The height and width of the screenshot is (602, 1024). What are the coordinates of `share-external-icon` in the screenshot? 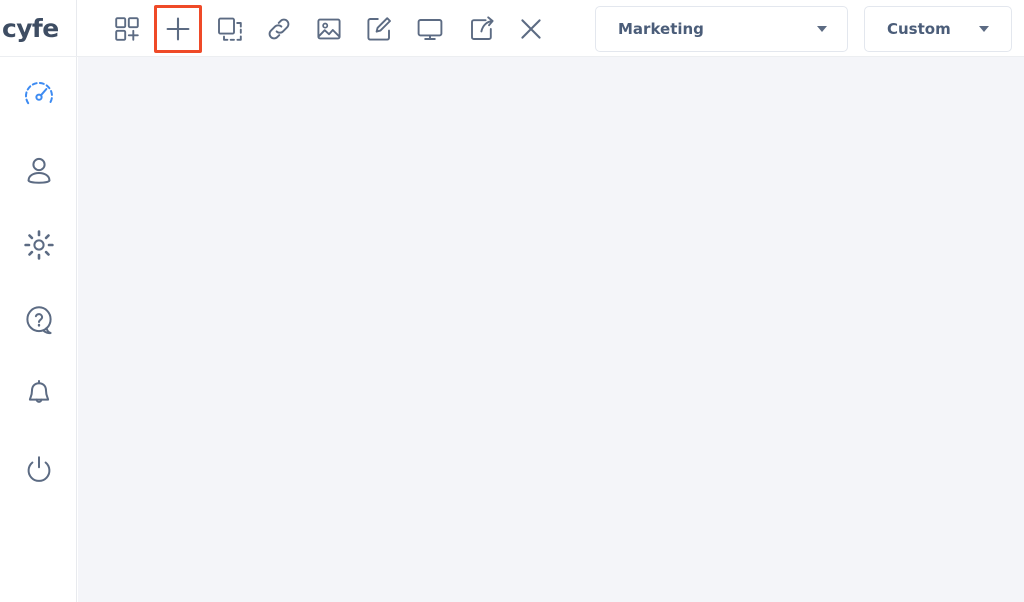 It's located at (482, 29).